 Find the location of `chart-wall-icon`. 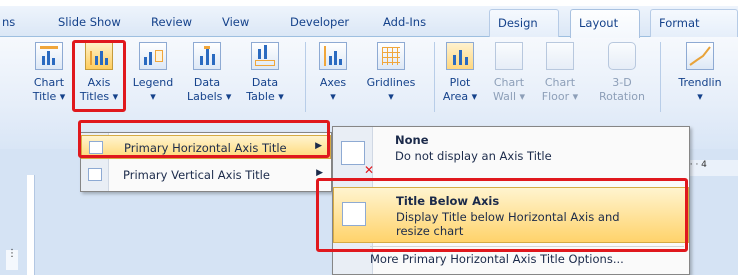

chart-wall-icon is located at coordinates (509, 56).